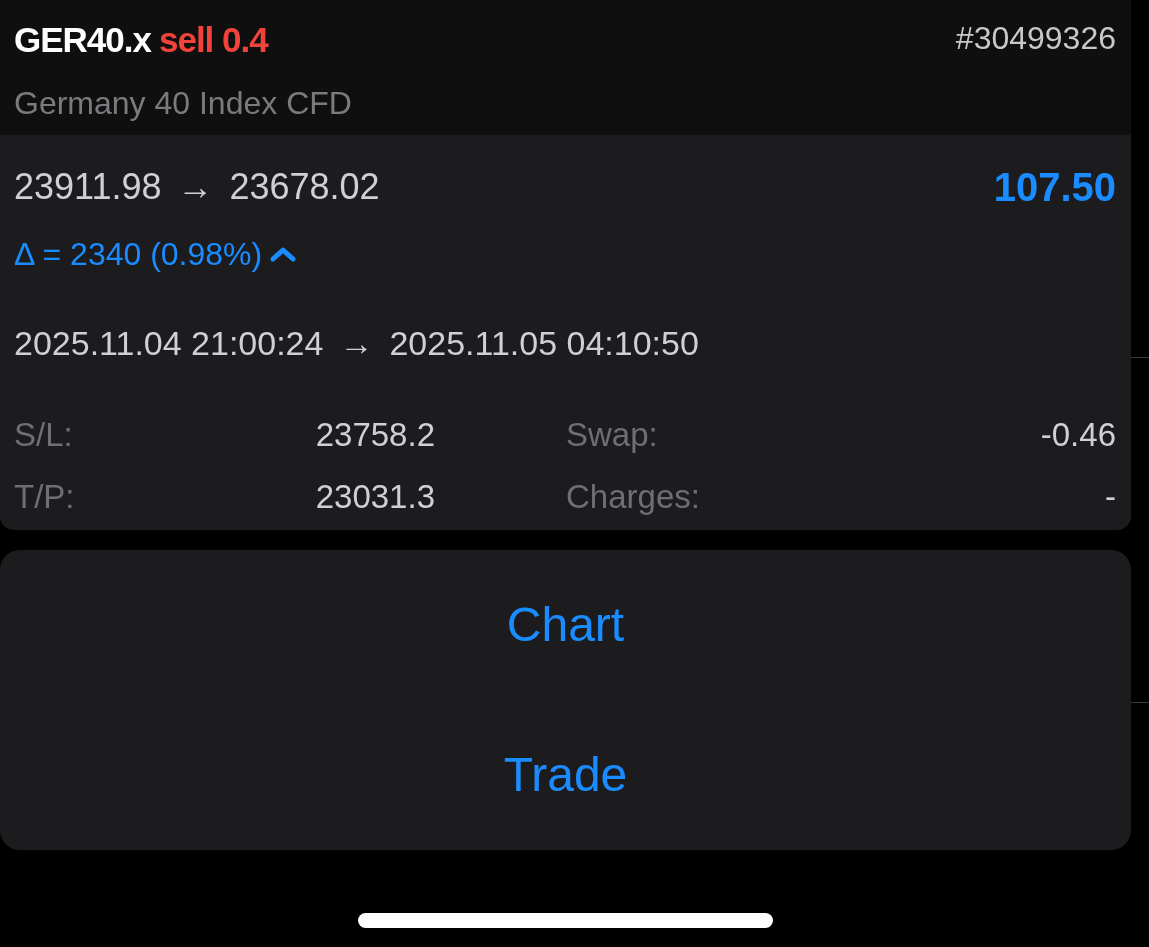  Describe the element at coordinates (304, 187) in the screenshot. I see `close-price: 23678.02` at that location.